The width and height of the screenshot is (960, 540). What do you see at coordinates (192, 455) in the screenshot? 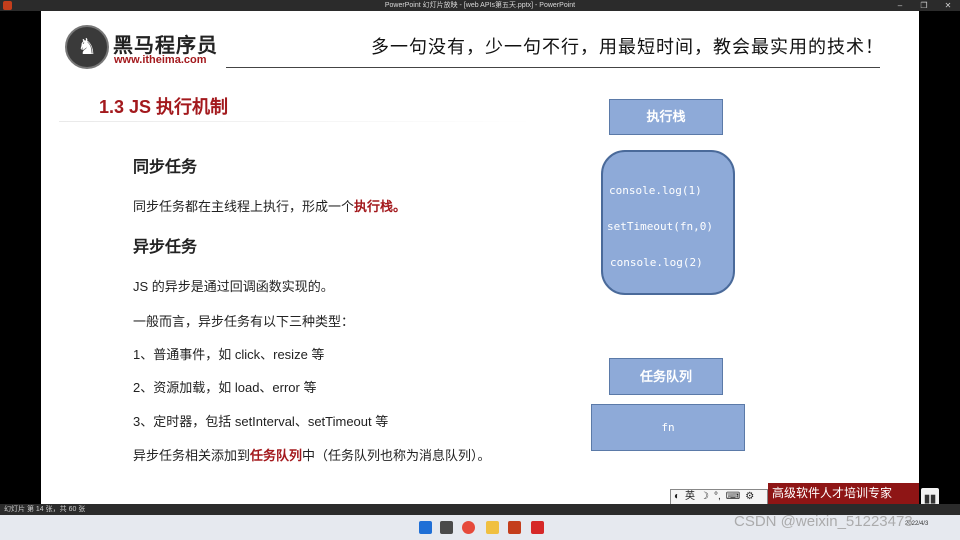
I see `queue-text-before: 异步任务相关添加到` at bounding box center [192, 455].